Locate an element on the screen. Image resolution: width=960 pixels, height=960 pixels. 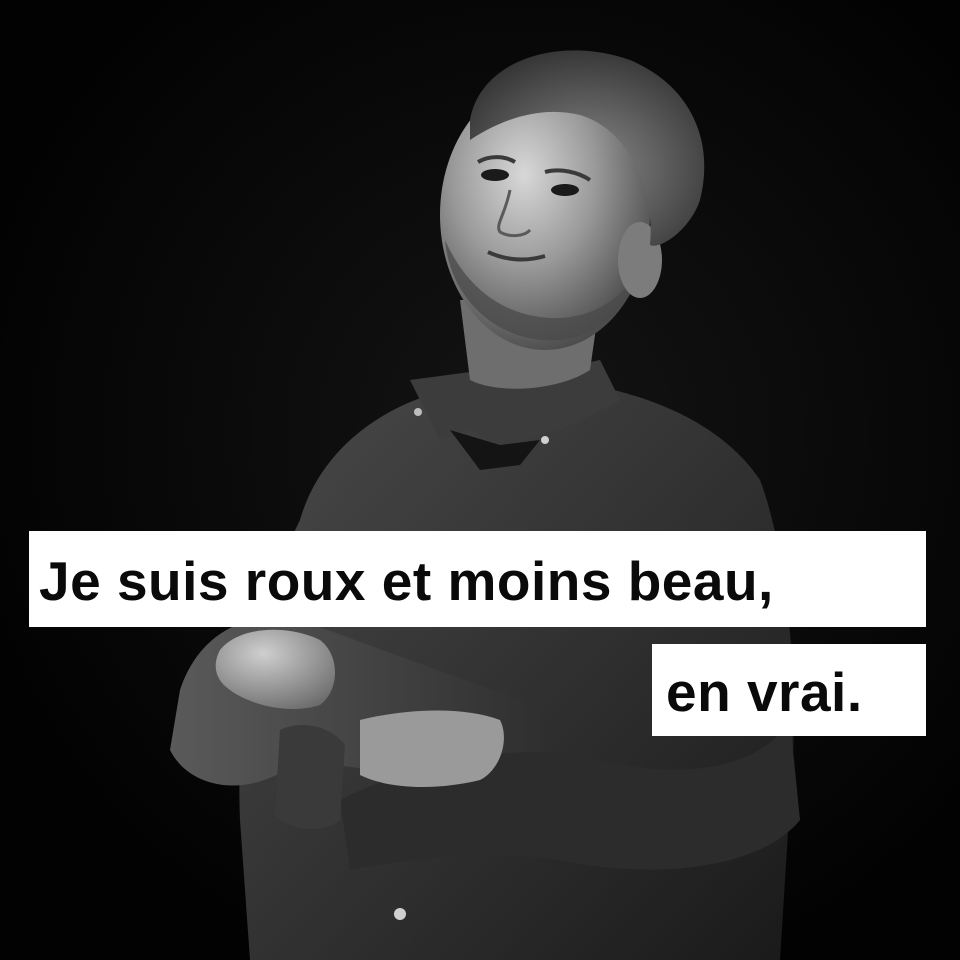
caption-text-line-2: en vrai. is located at coordinates (764, 691).